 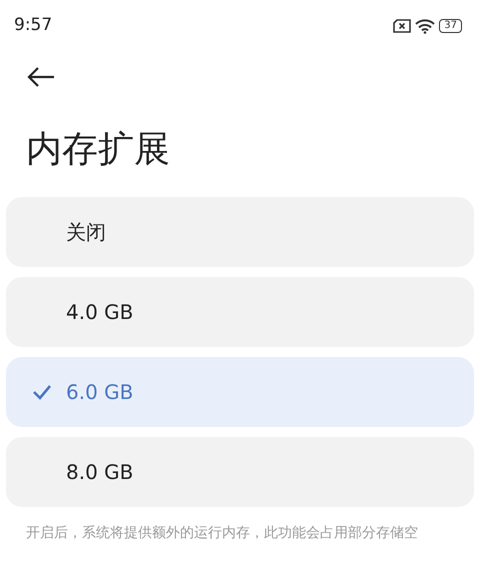 I want to click on wifi-icon, so click(x=425, y=26).